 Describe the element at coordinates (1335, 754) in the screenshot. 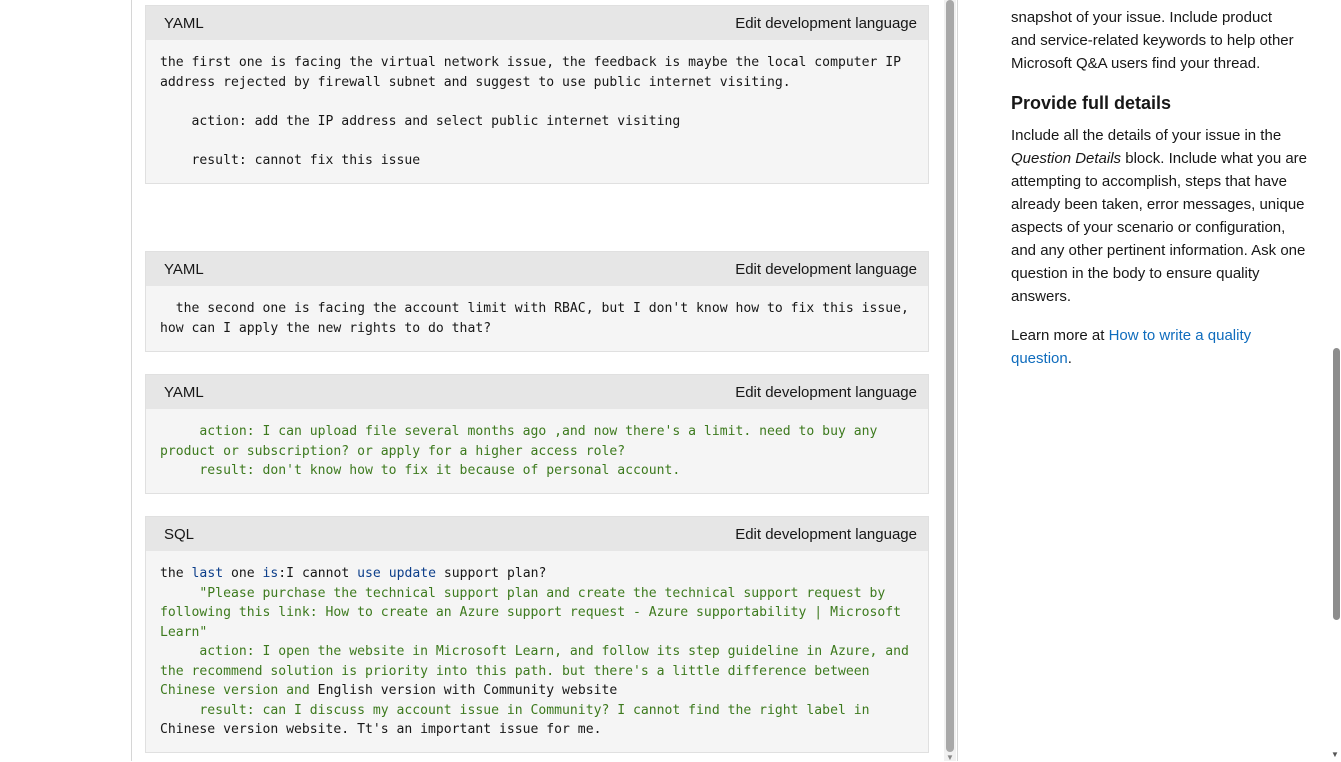

I see `page-scroll-down-icon: ▼` at that location.